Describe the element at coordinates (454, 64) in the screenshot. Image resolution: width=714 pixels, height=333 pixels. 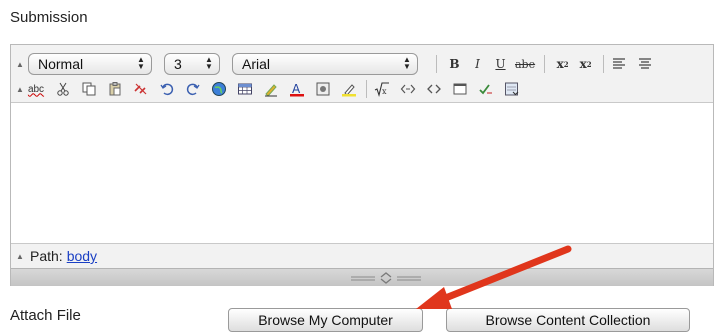
I see `bold-button: B` at that location.